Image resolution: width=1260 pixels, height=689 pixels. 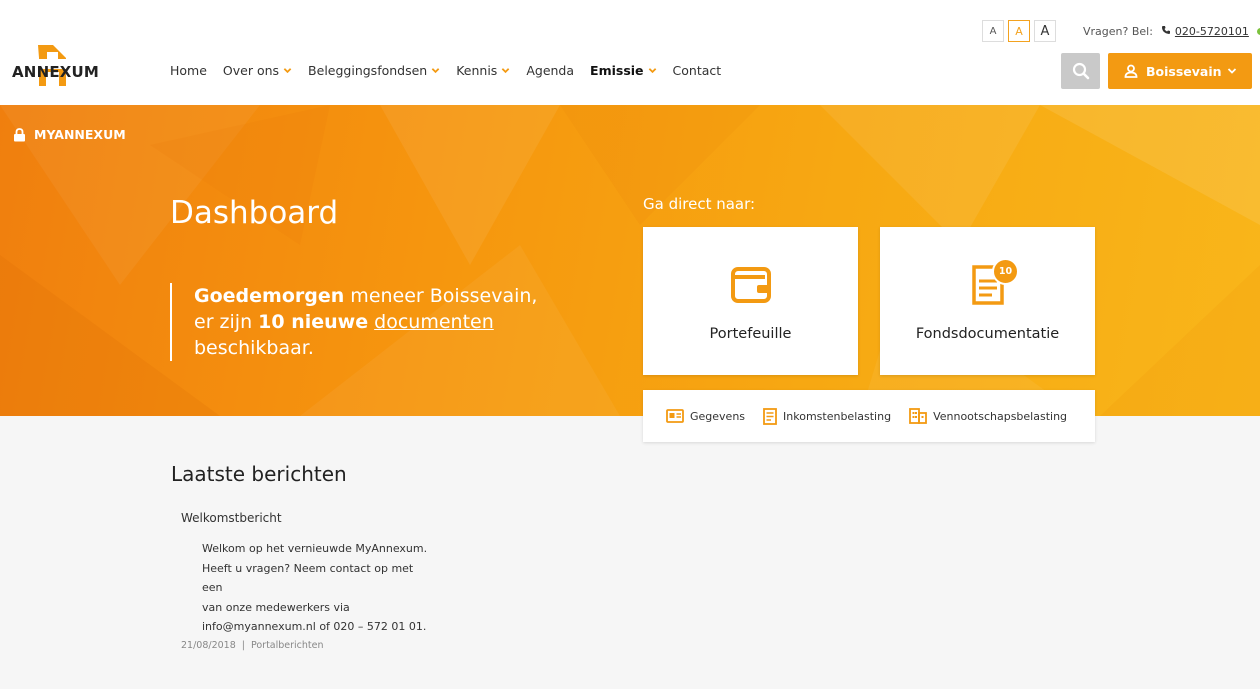 I want to click on font-size-controls: A A A, so click(x=1021, y=31).